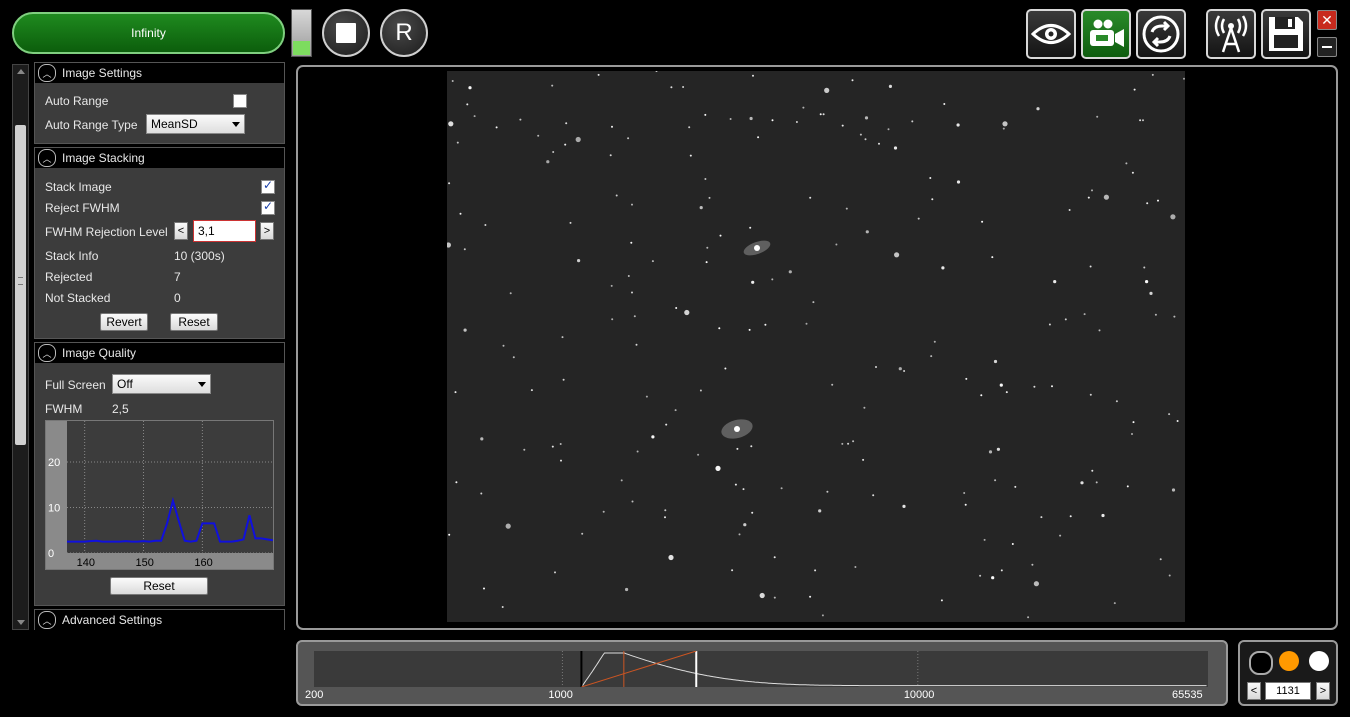  I want to click on stretch-line, so click(639, 669).